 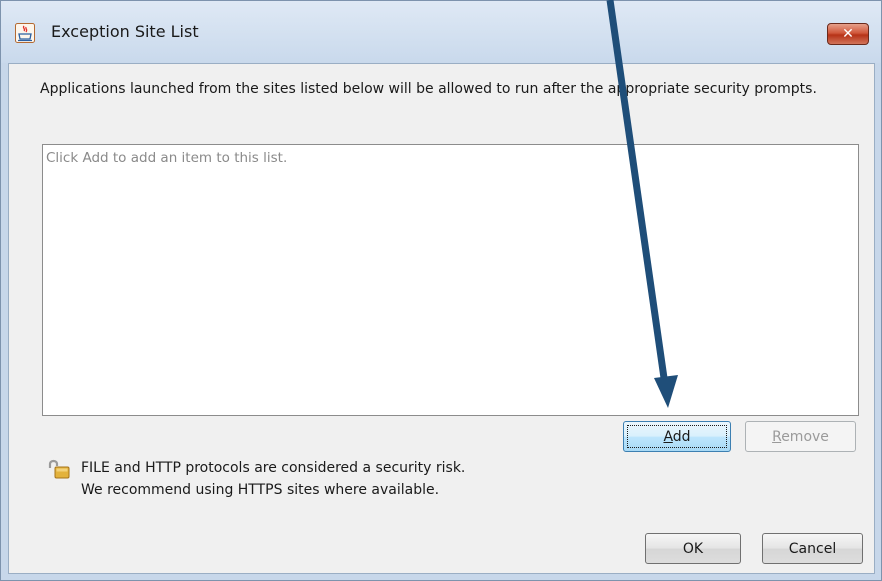 I want to click on ok-button-label: OK, so click(x=693, y=548).